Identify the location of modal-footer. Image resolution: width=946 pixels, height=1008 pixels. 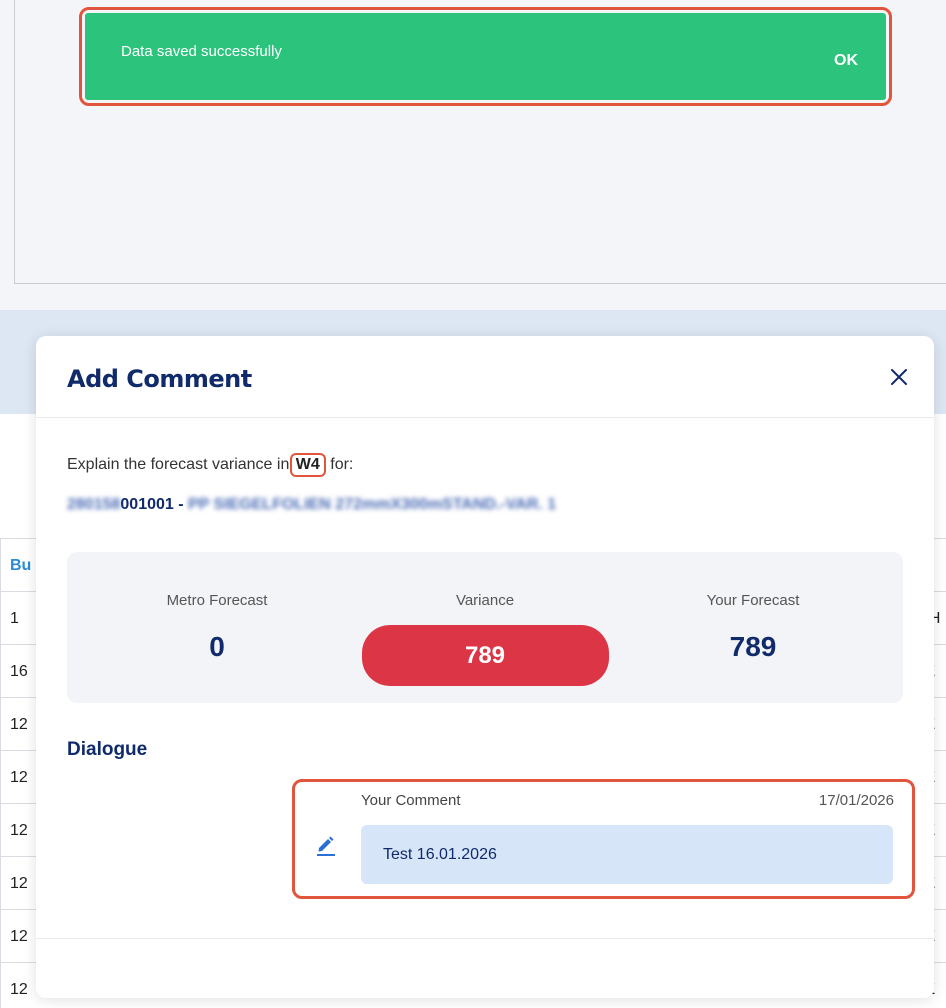
(485, 968).